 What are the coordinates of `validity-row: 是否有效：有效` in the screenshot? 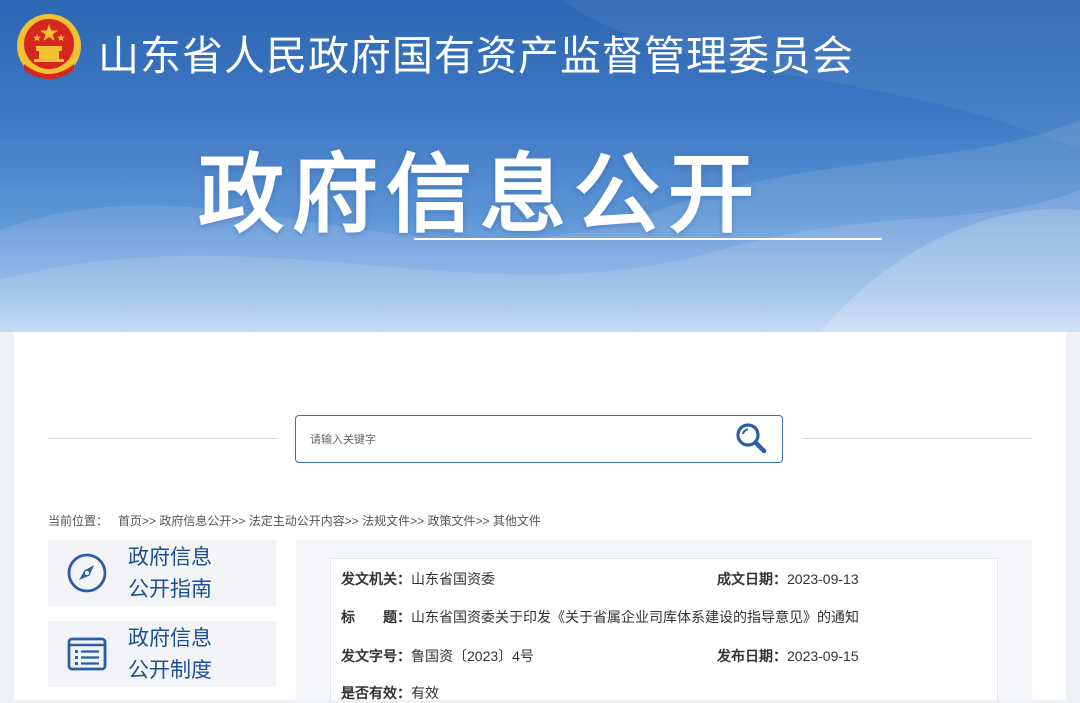 It's located at (390, 693).